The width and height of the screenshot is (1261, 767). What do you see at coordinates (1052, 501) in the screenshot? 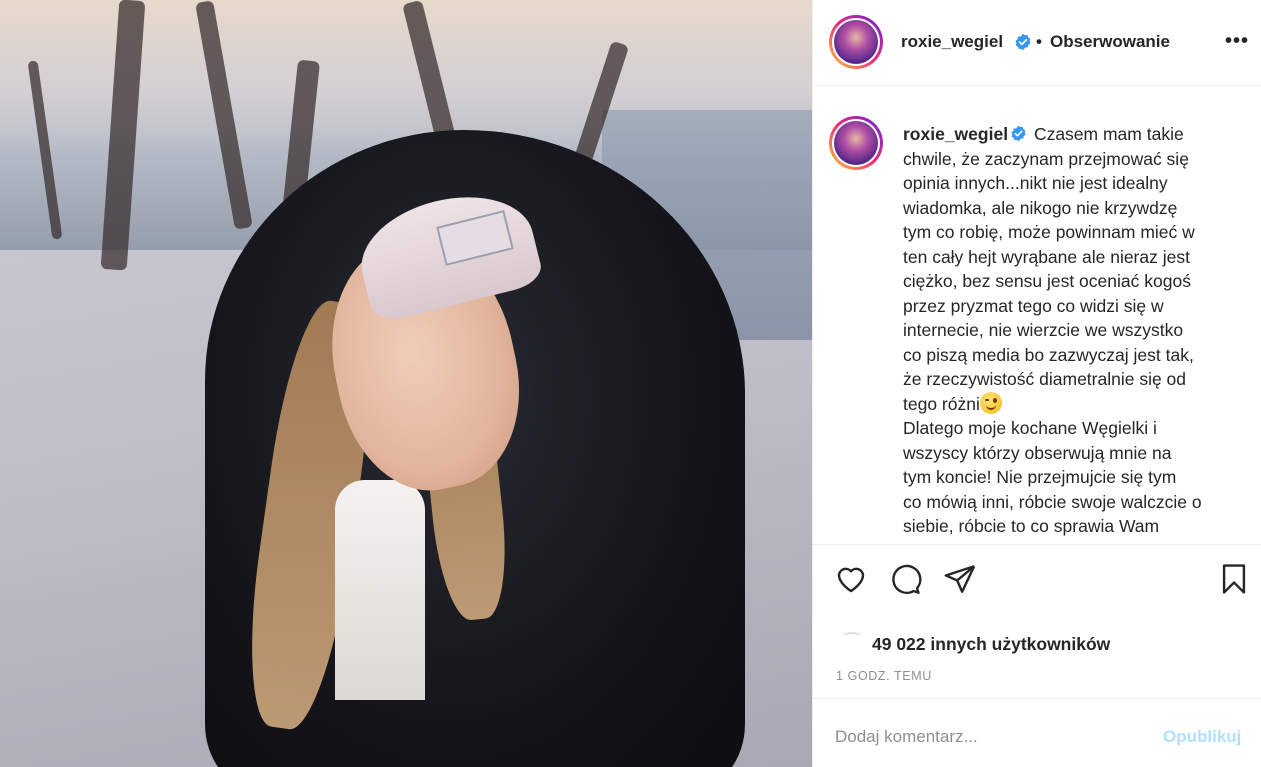
I see `caption-text: co mówią inni, róbcie swoje walczcie o` at bounding box center [1052, 501].